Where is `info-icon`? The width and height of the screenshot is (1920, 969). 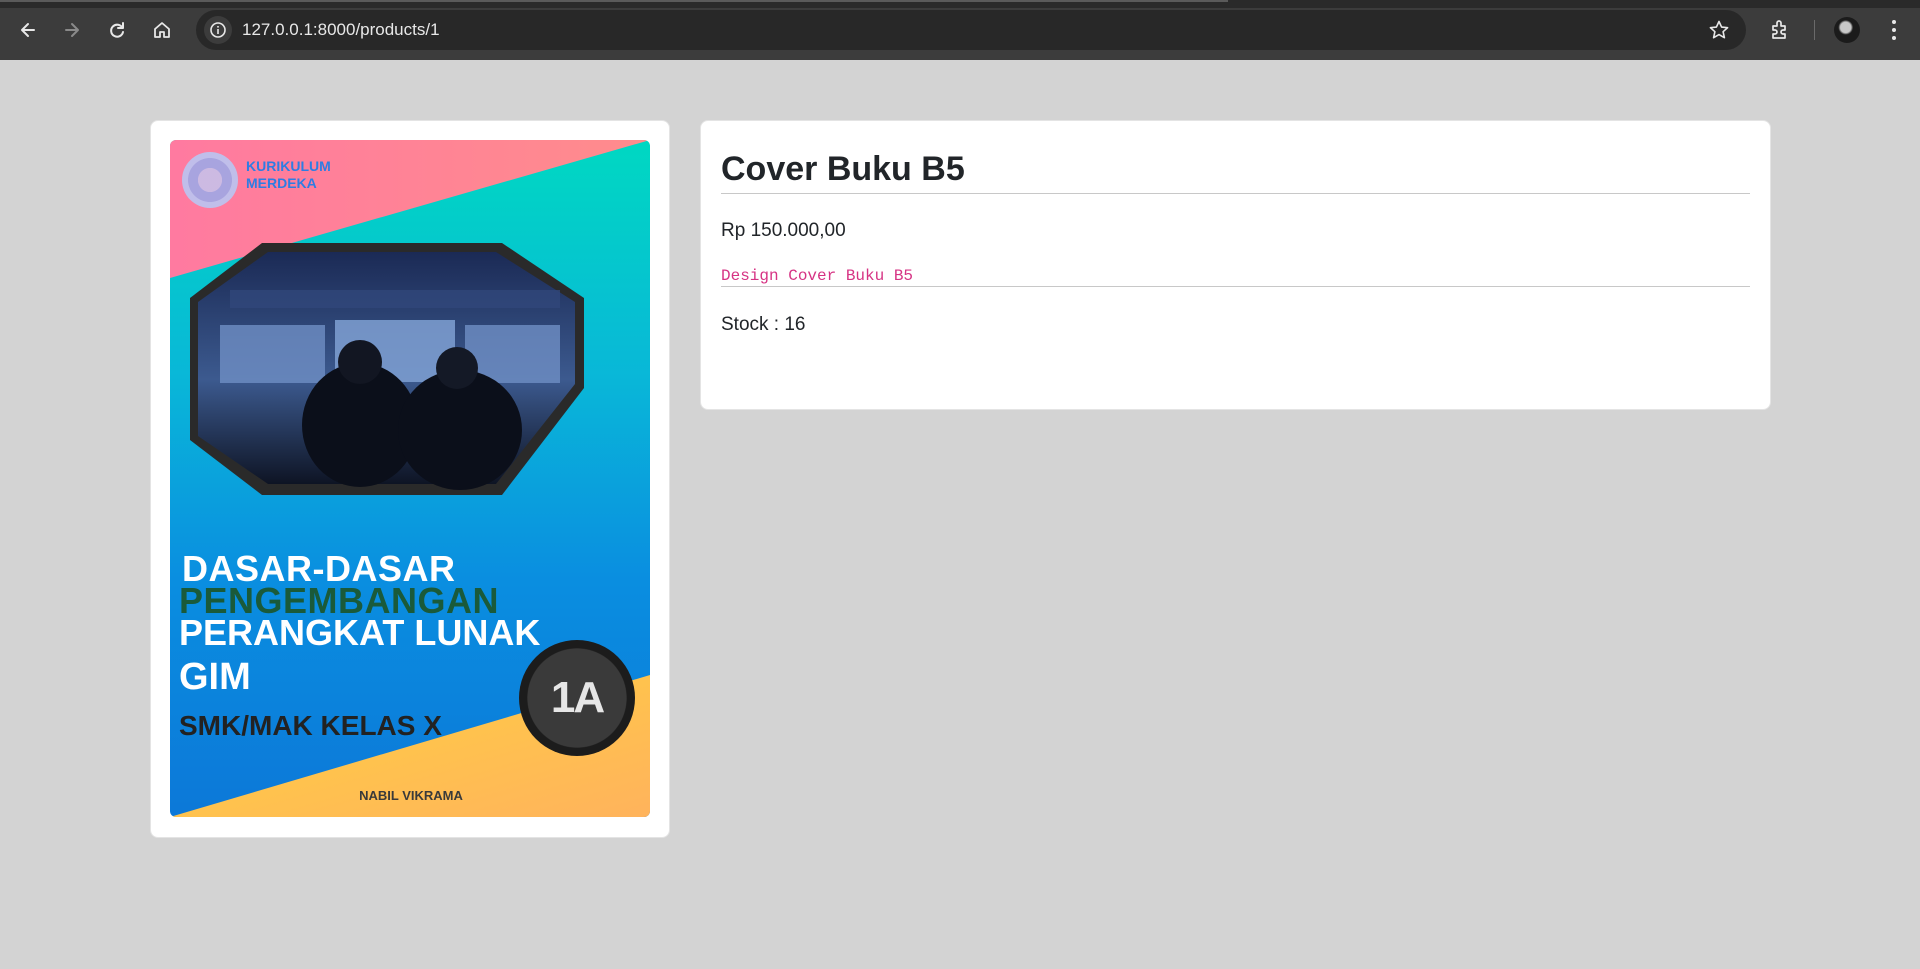
info-icon is located at coordinates (218, 30).